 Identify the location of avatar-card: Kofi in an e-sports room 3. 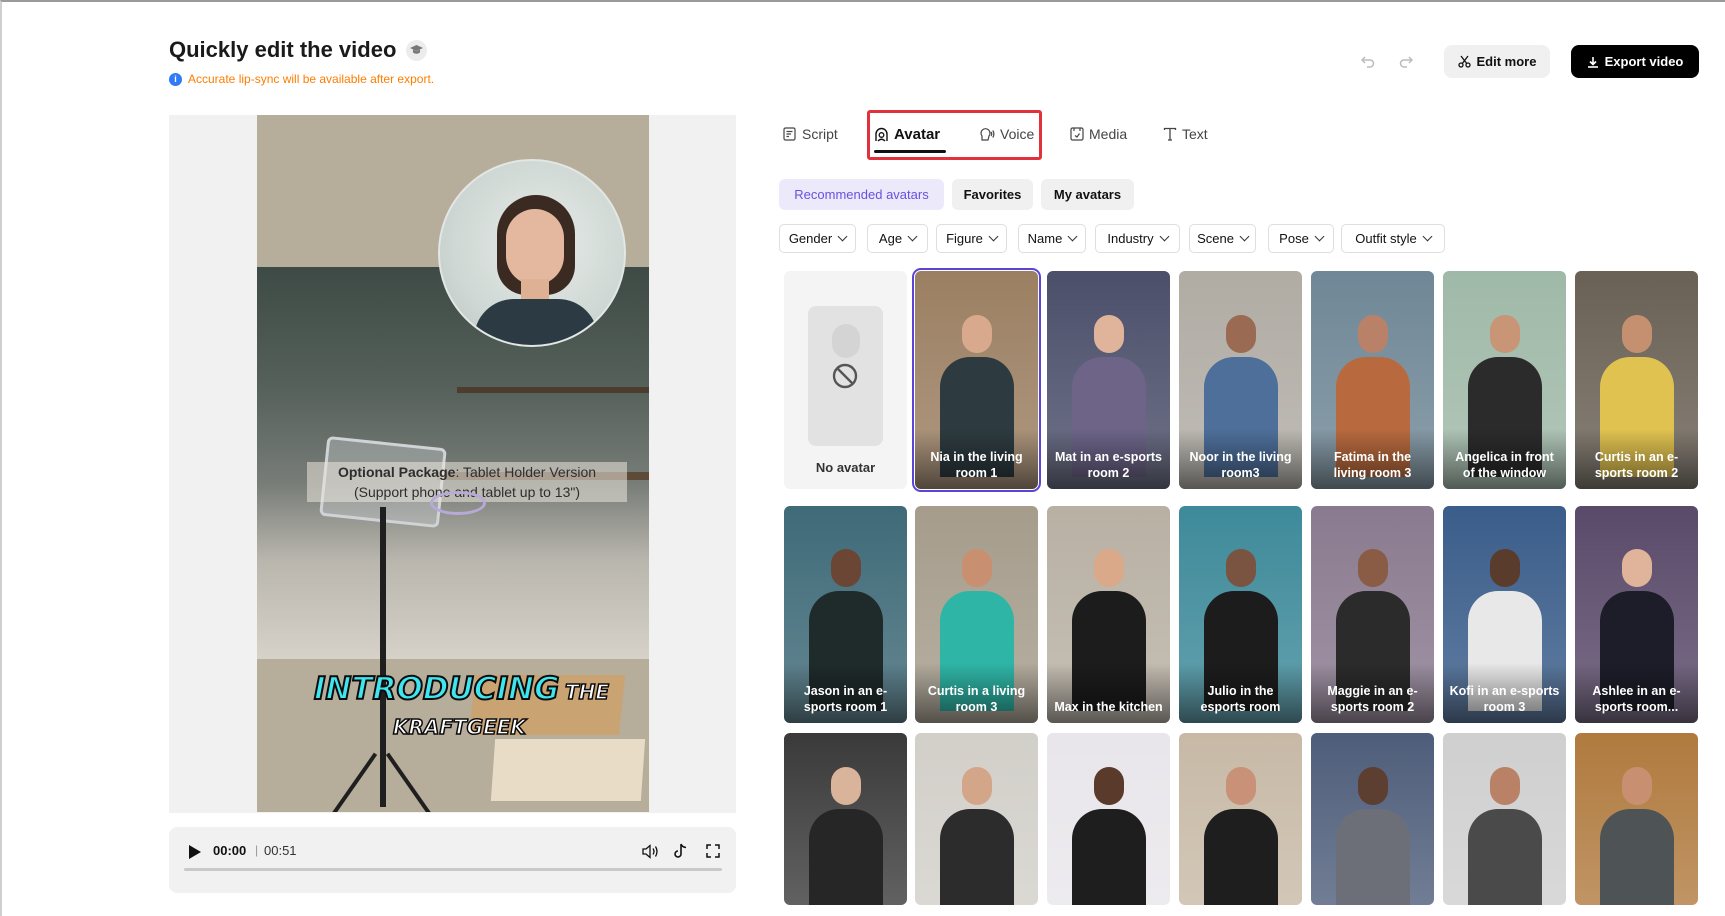
(1504, 614).